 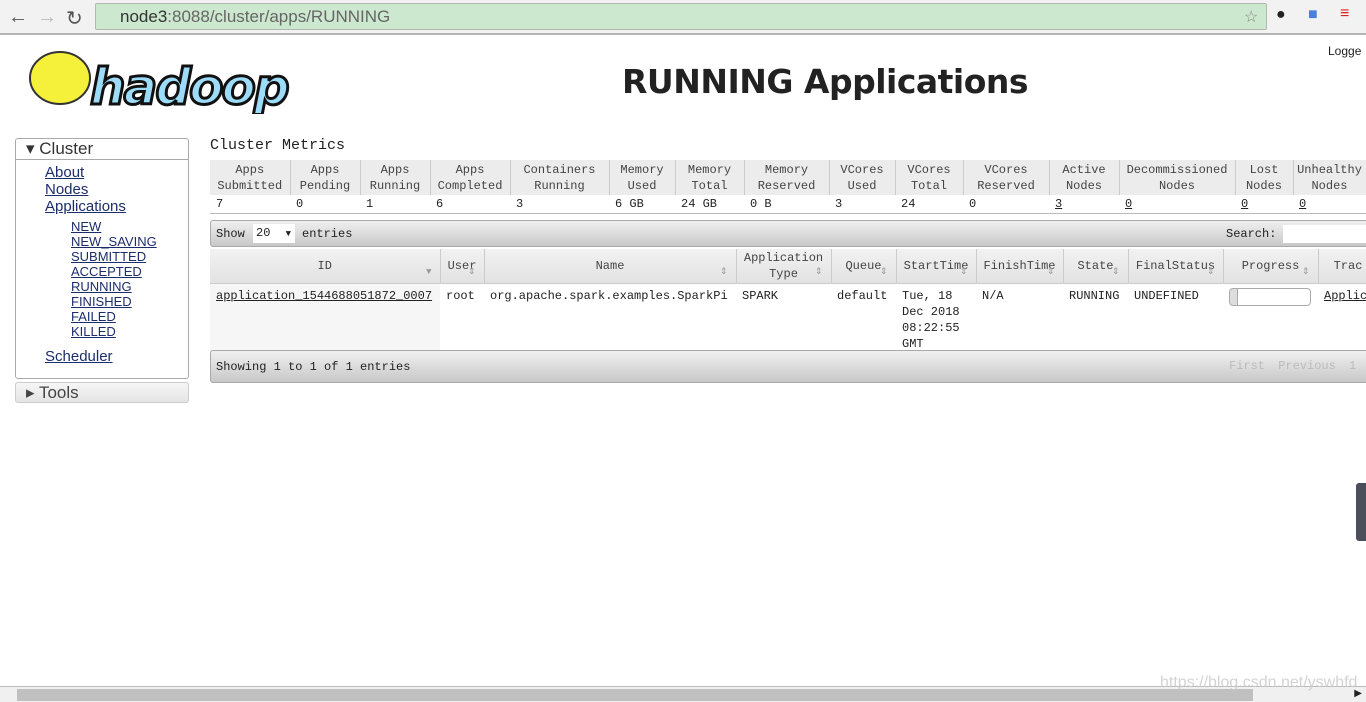 What do you see at coordinates (274, 233) in the screenshot?
I see `page-size-select: 20 ▼` at bounding box center [274, 233].